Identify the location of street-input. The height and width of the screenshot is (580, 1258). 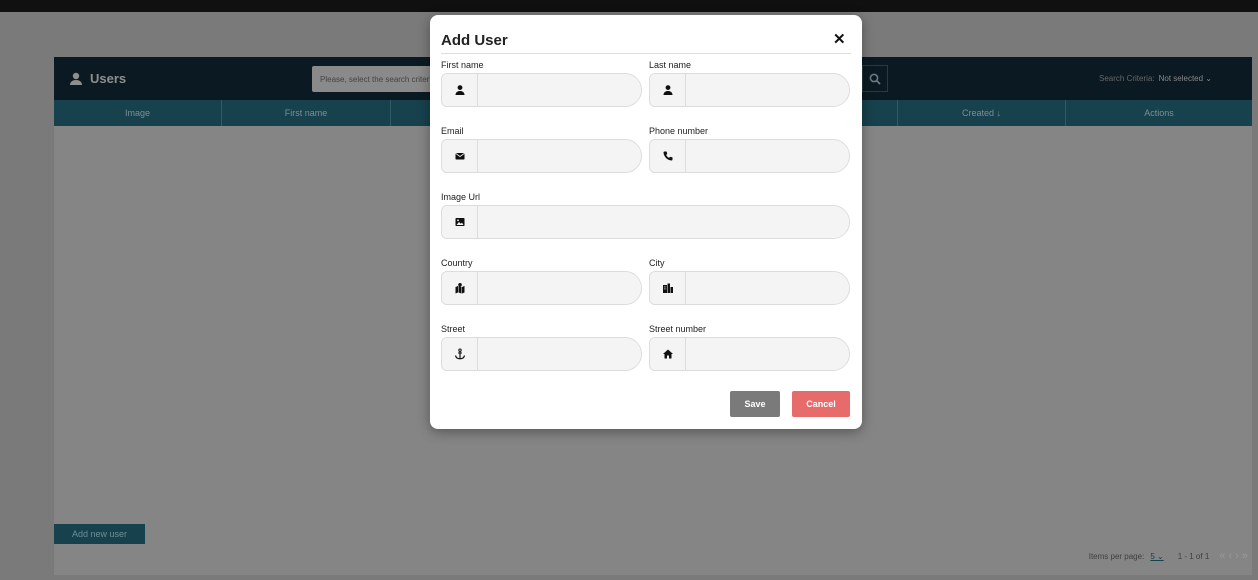
(559, 354).